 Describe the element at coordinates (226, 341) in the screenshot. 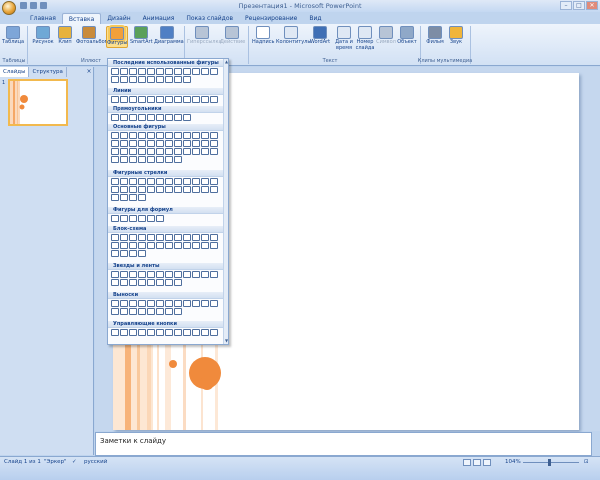

I see `scroll-down-icon: ▼` at that location.